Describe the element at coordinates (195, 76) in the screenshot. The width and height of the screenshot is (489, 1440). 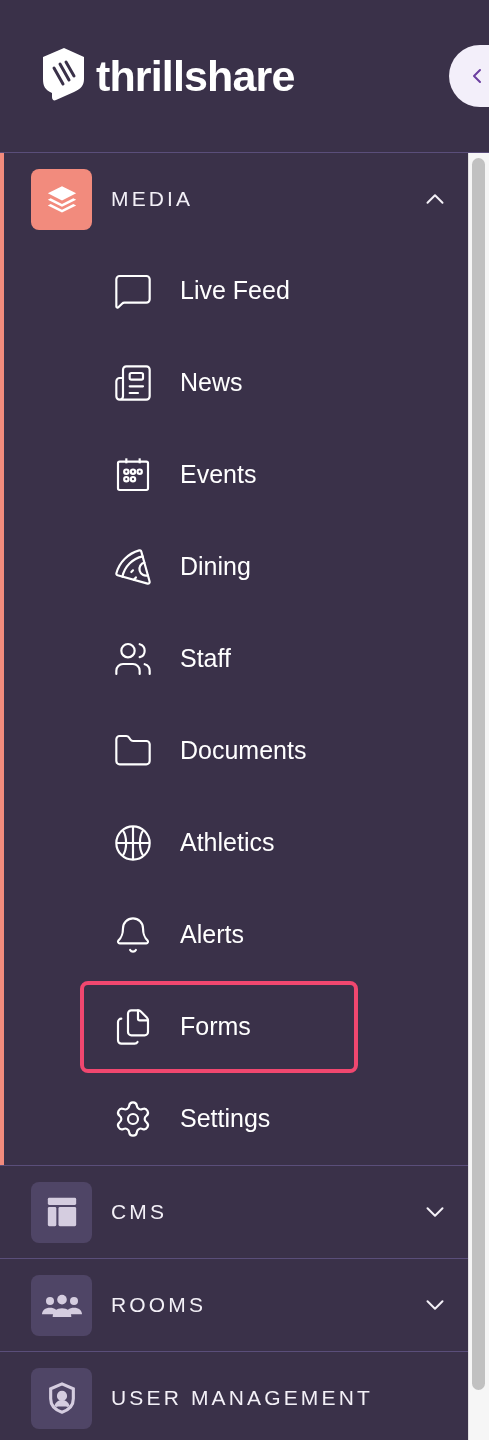
I see `brand-name: thrillshare` at that location.